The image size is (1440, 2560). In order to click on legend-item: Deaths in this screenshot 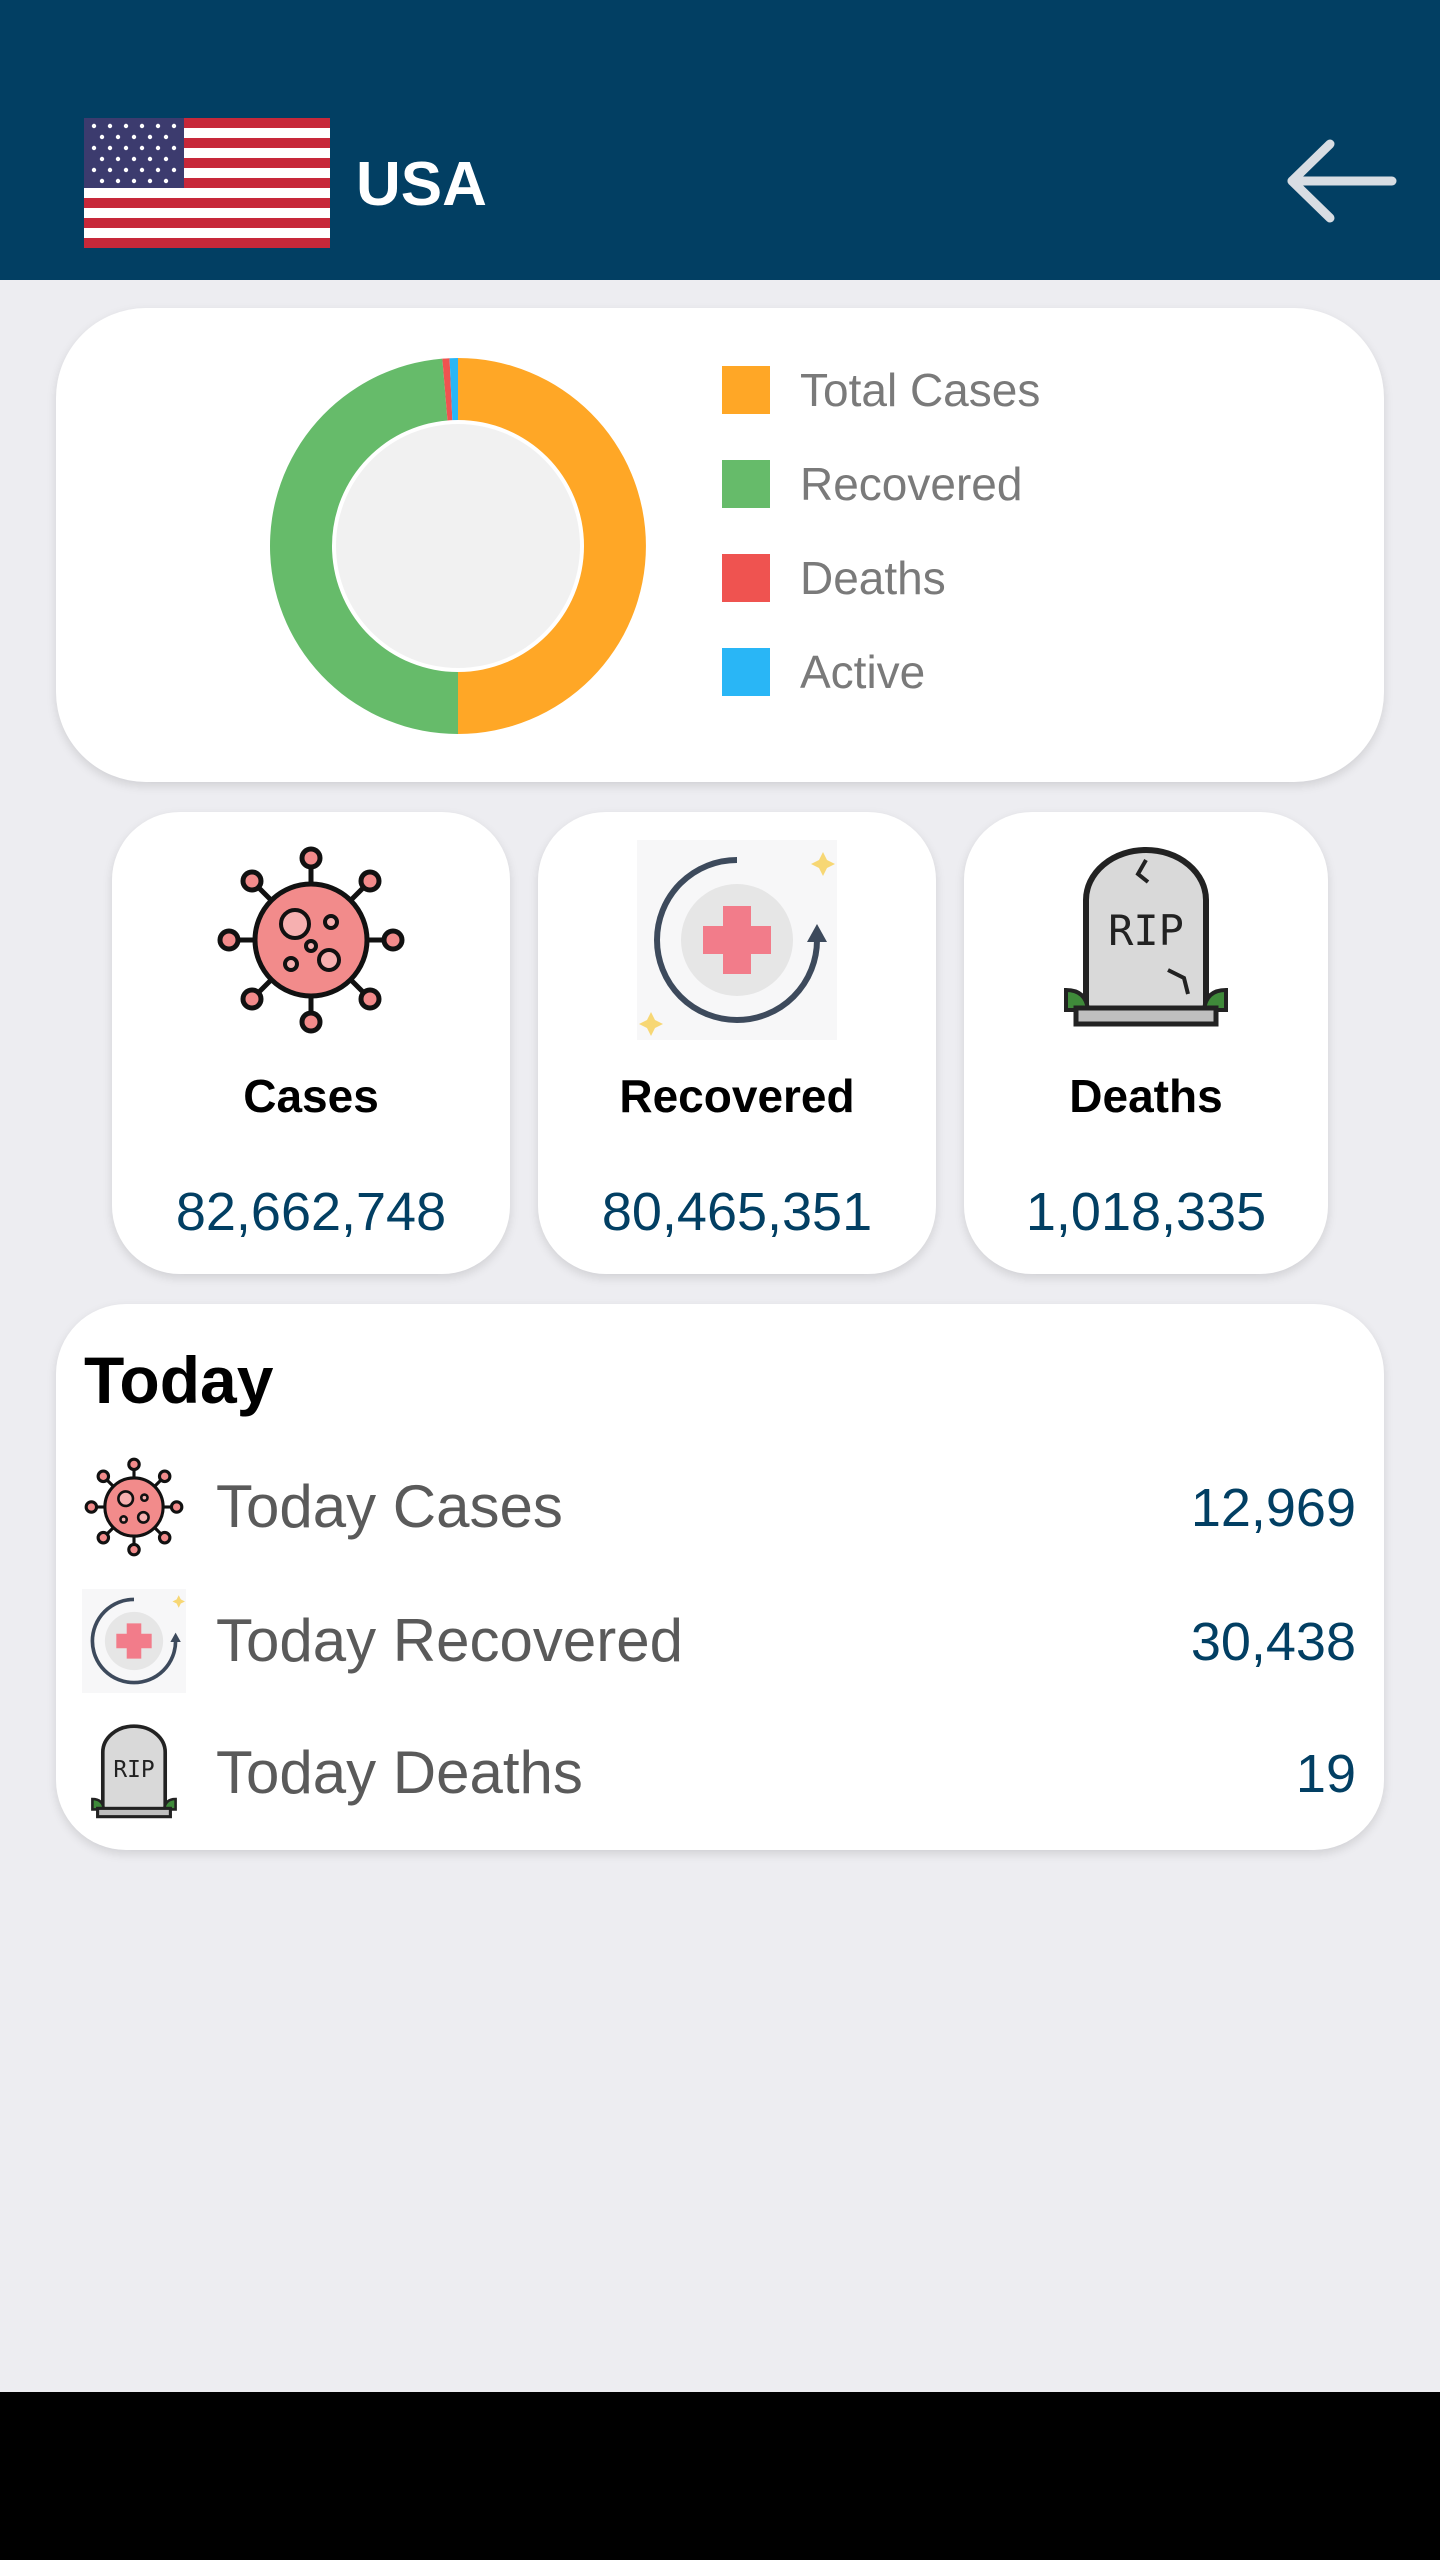, I will do `click(922, 578)`.